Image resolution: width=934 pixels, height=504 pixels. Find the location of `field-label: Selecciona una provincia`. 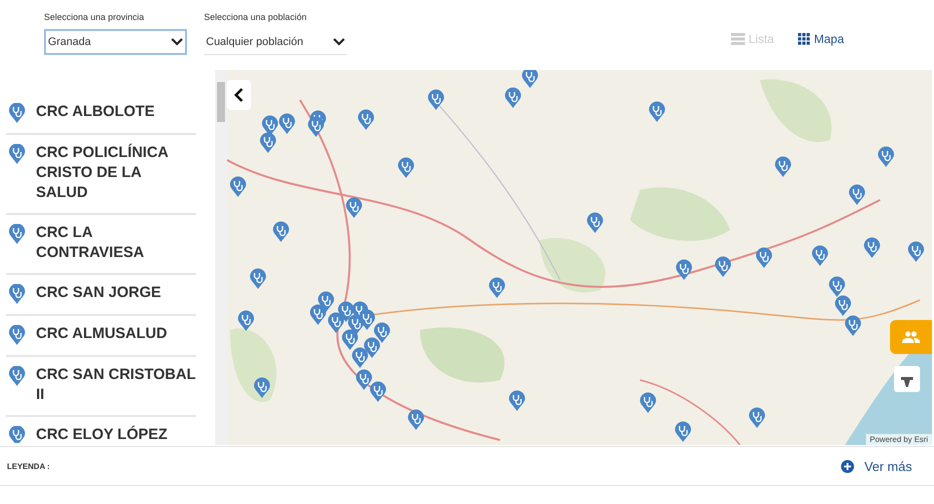

field-label: Selecciona una provincia is located at coordinates (95, 17).